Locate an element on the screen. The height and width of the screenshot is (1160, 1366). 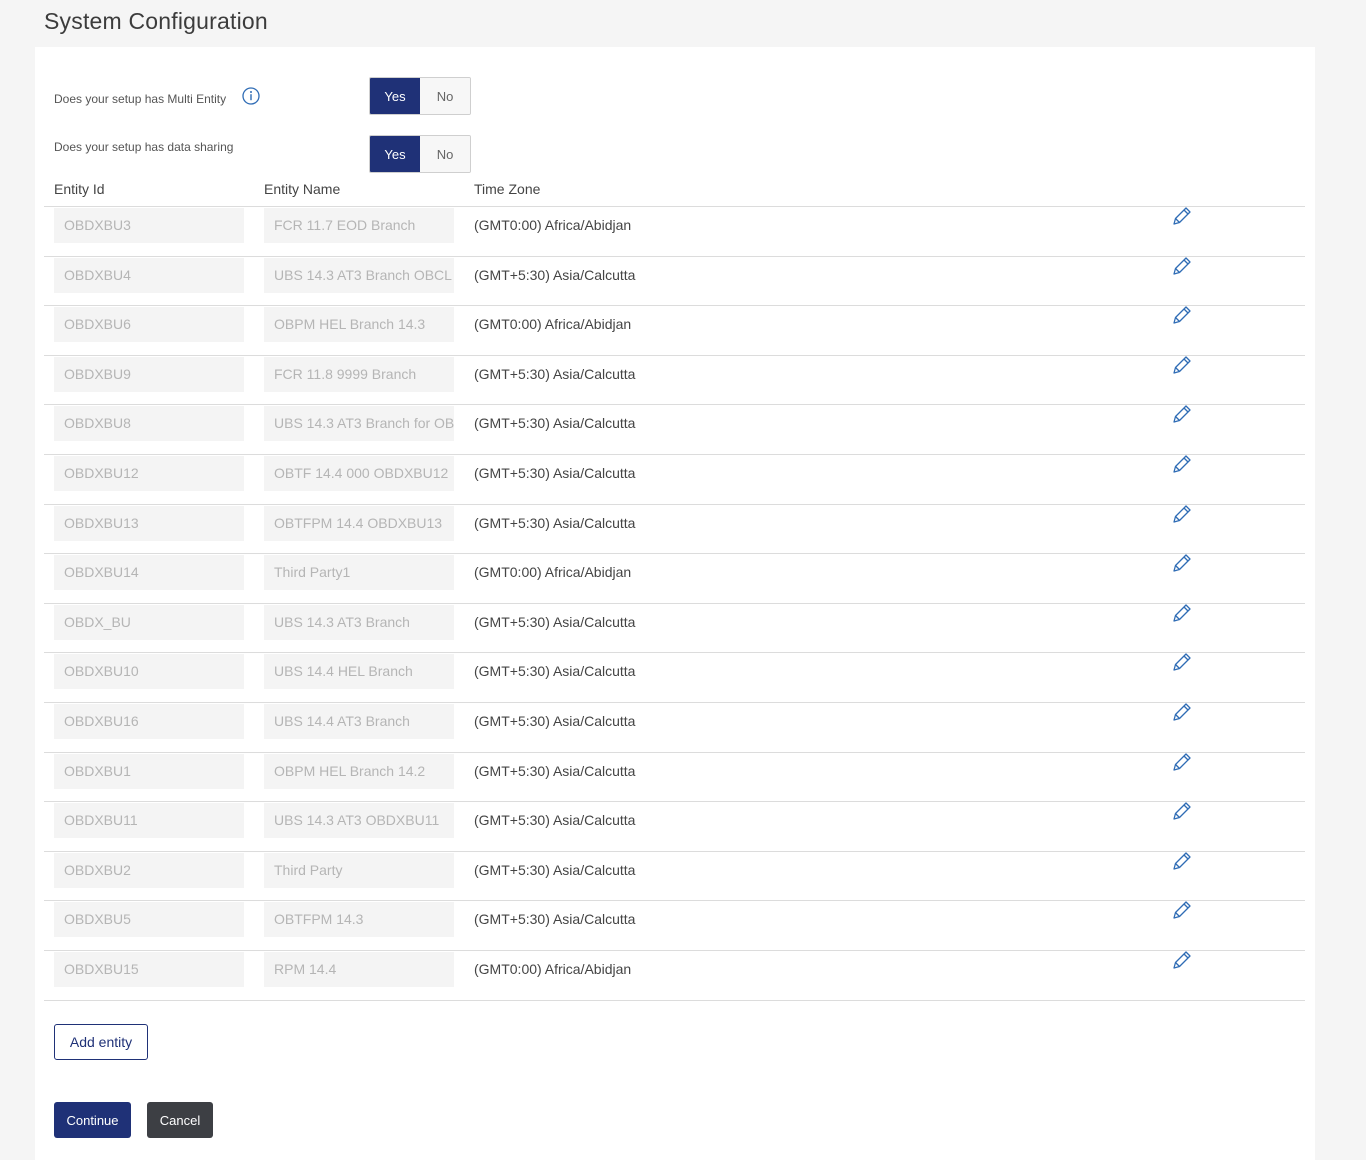
entity-name-field: OBTF 14.4 000 OBDXBU12 is located at coordinates (359, 473).